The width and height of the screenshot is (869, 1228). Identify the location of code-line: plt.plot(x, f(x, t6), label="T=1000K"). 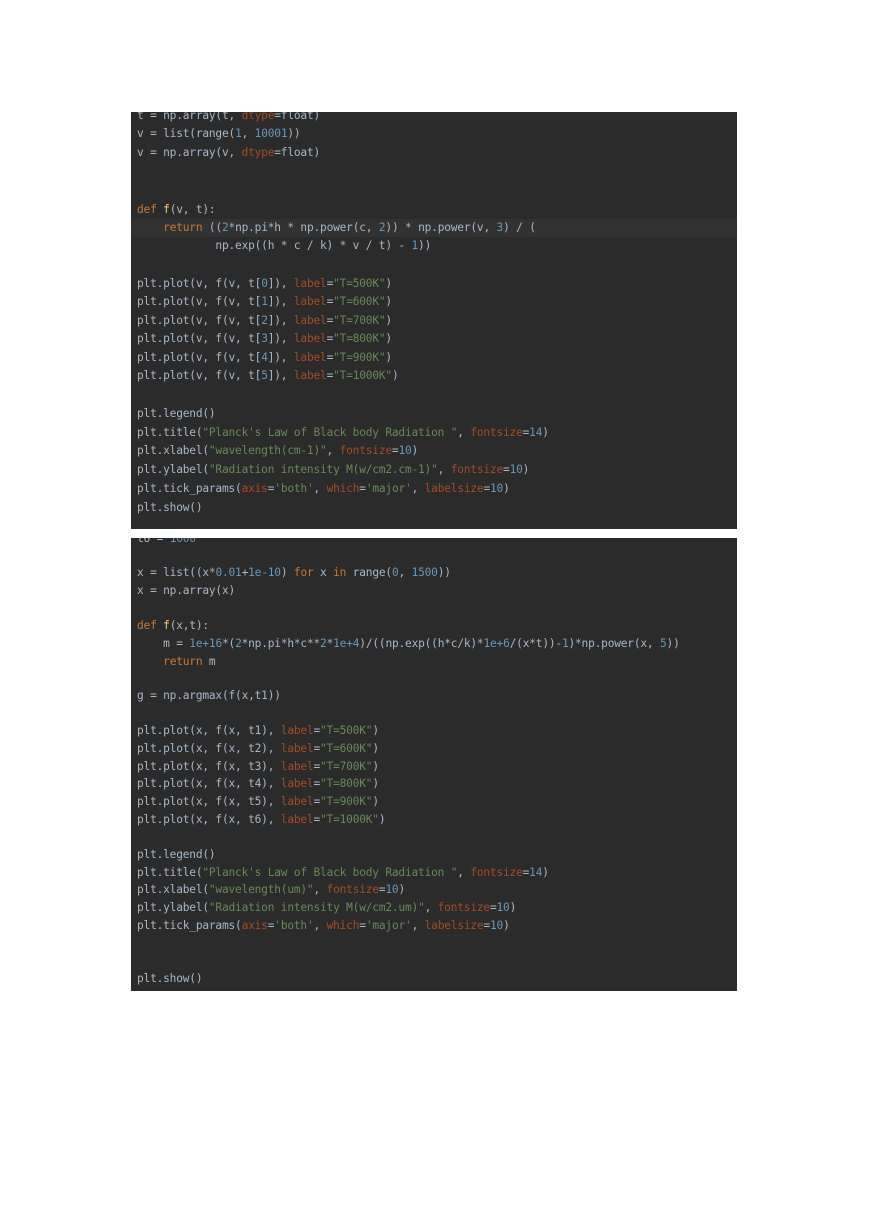
(261, 820).